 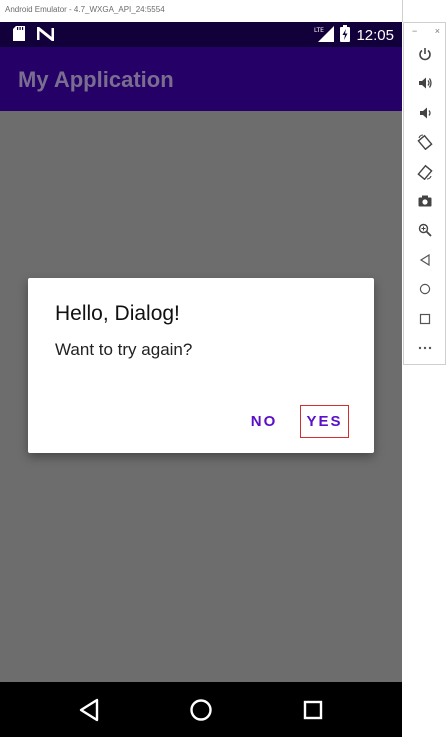 I want to click on volume-up-icon, so click(x=425, y=83).